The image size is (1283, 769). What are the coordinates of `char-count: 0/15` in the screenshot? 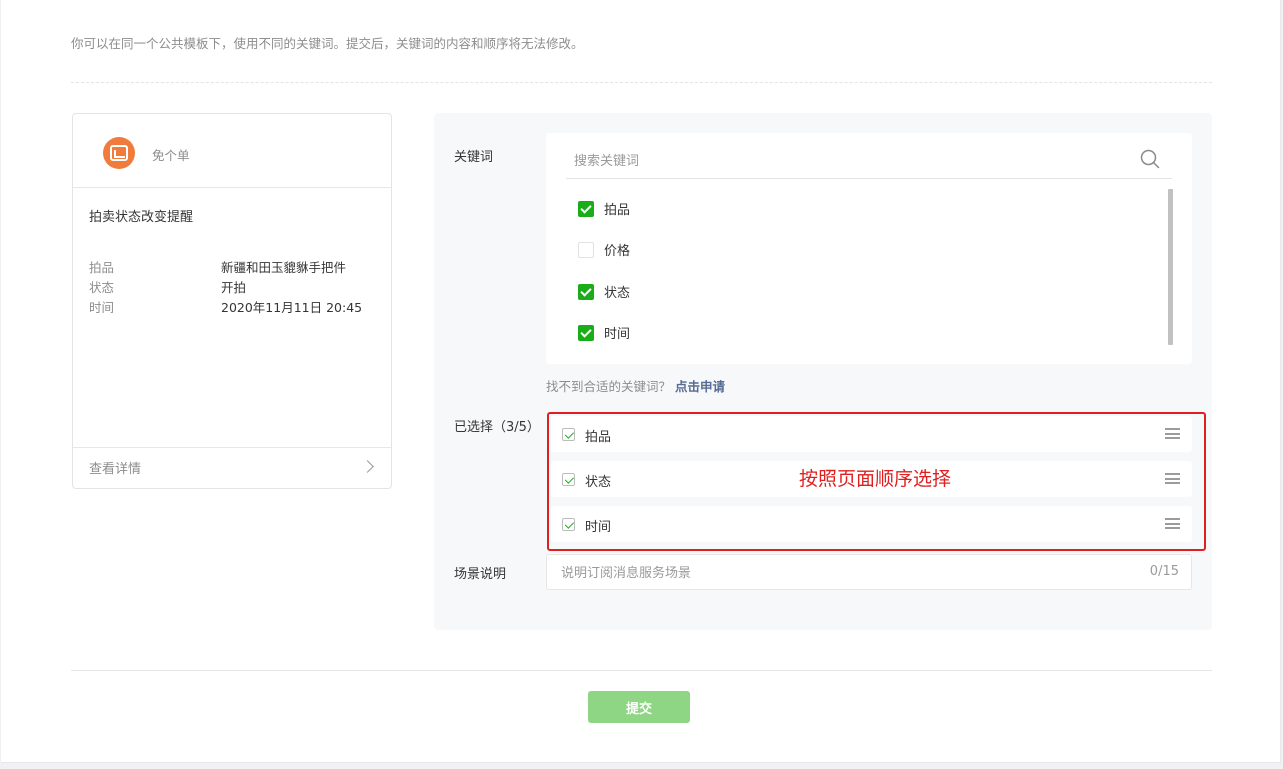 It's located at (1164, 571).